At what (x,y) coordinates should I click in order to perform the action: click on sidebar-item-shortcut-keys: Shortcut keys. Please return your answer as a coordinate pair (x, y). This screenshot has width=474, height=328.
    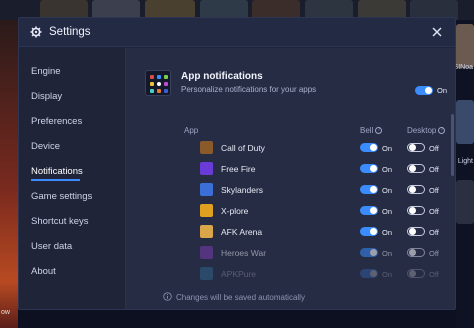
    Looking at the image, I should click on (60, 221).